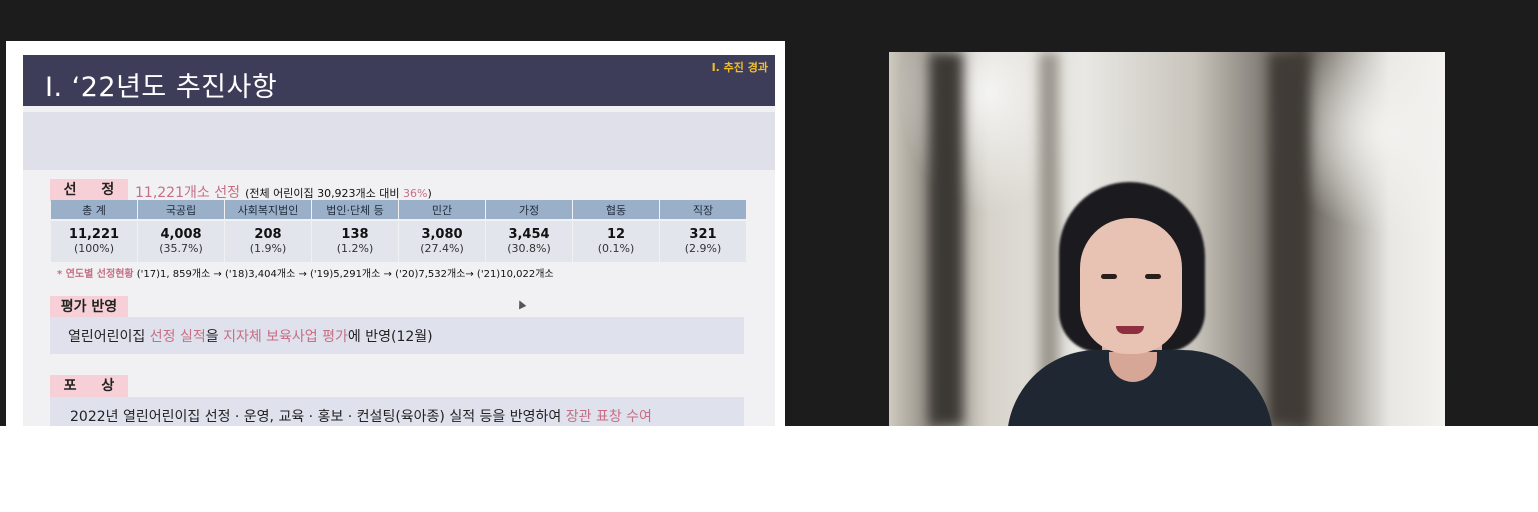 The width and height of the screenshot is (1538, 512). Describe the element at coordinates (355, 234) in the screenshot. I see `cell-value: 138` at that location.